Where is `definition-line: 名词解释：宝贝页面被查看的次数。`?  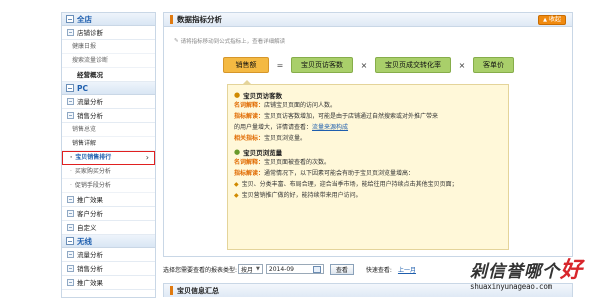
definition-line: 名词解释：宝贝页面被查看的次数。 is located at coordinates (282, 162).